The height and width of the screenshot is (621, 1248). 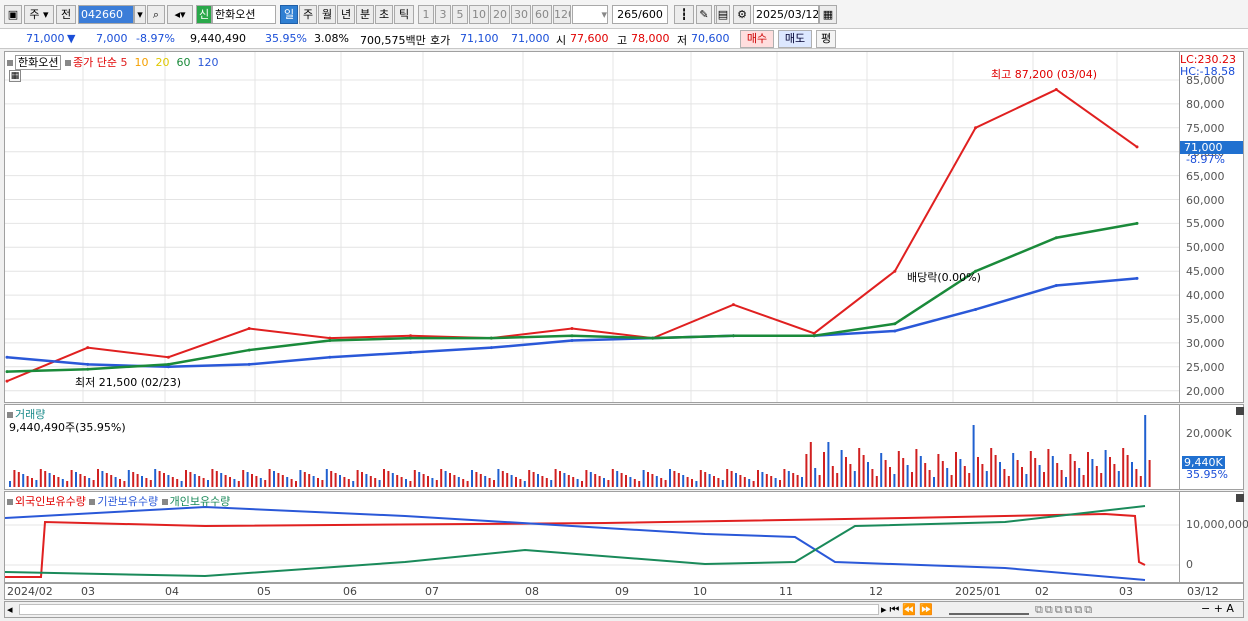 I want to click on volume-chart, so click(x=580, y=451).